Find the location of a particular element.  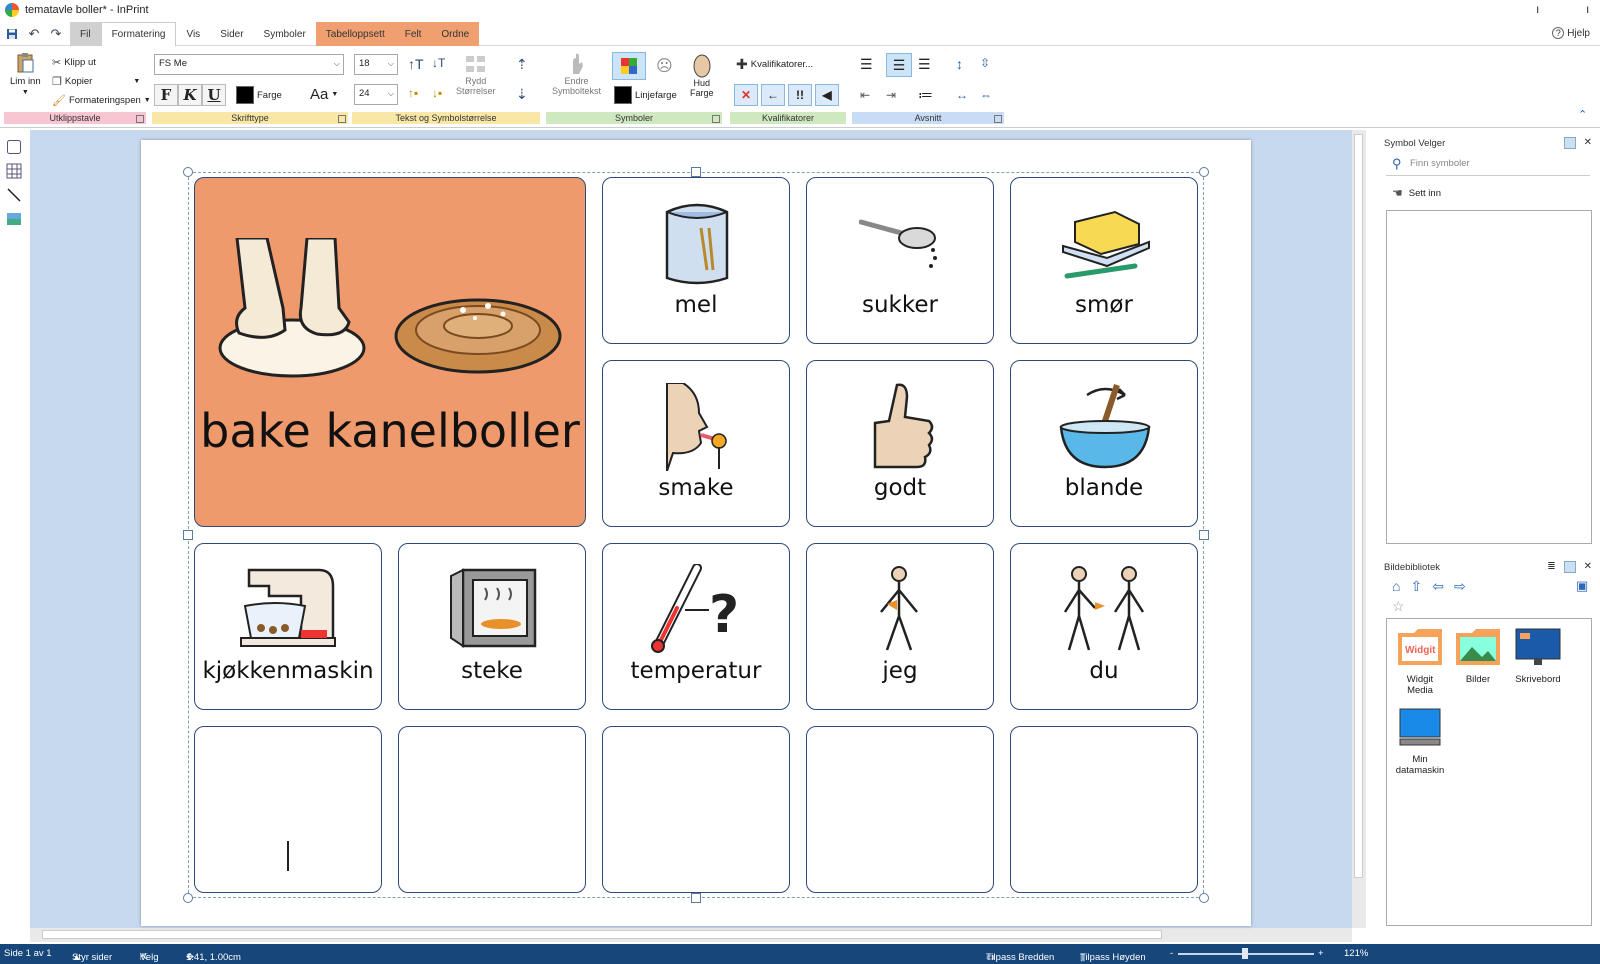

align-left-icon: ☰ is located at coordinates (866, 64).